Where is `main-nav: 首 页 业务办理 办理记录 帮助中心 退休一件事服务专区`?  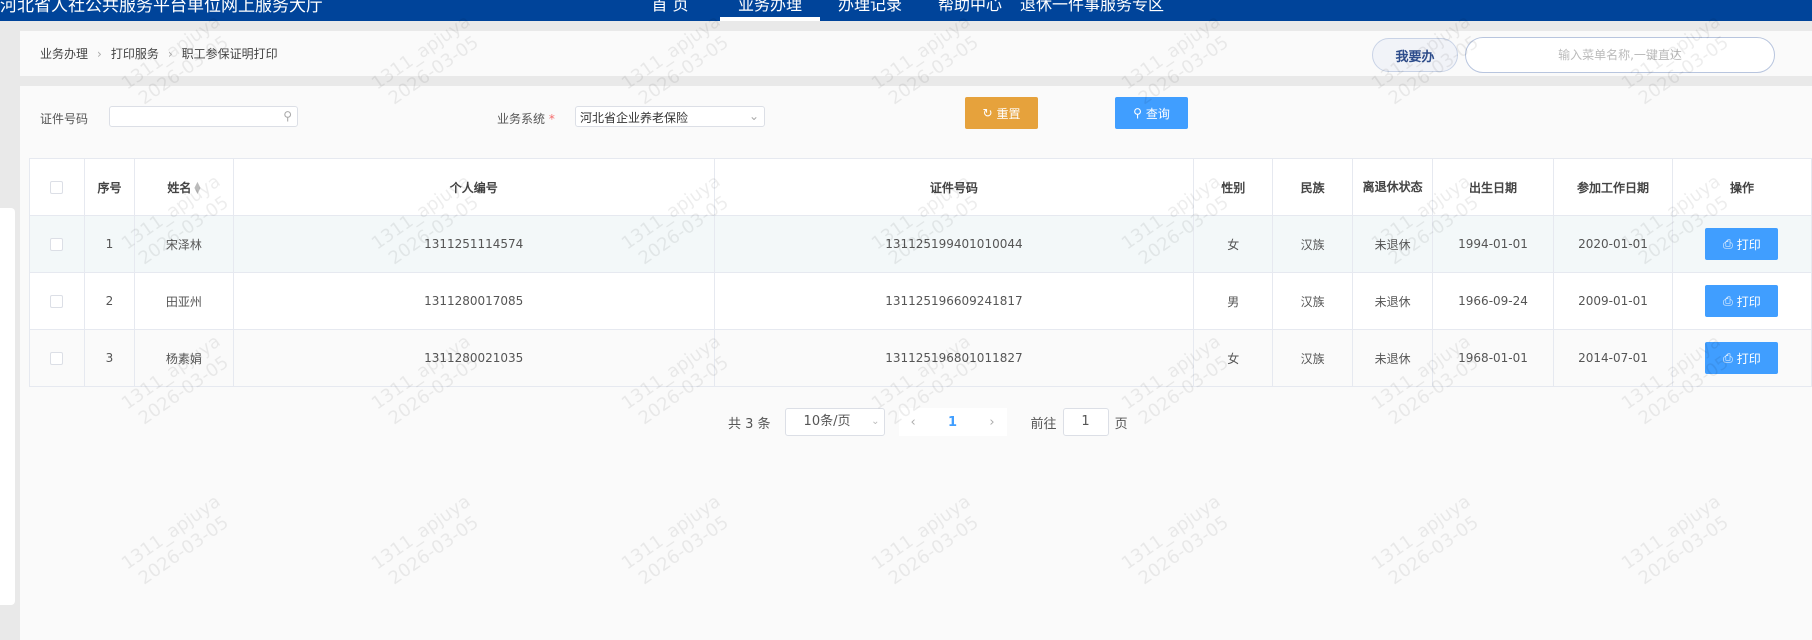 main-nav: 首 页 业务办理 办理记录 帮助中心 退休一件事服务专区 is located at coordinates (892, 7).